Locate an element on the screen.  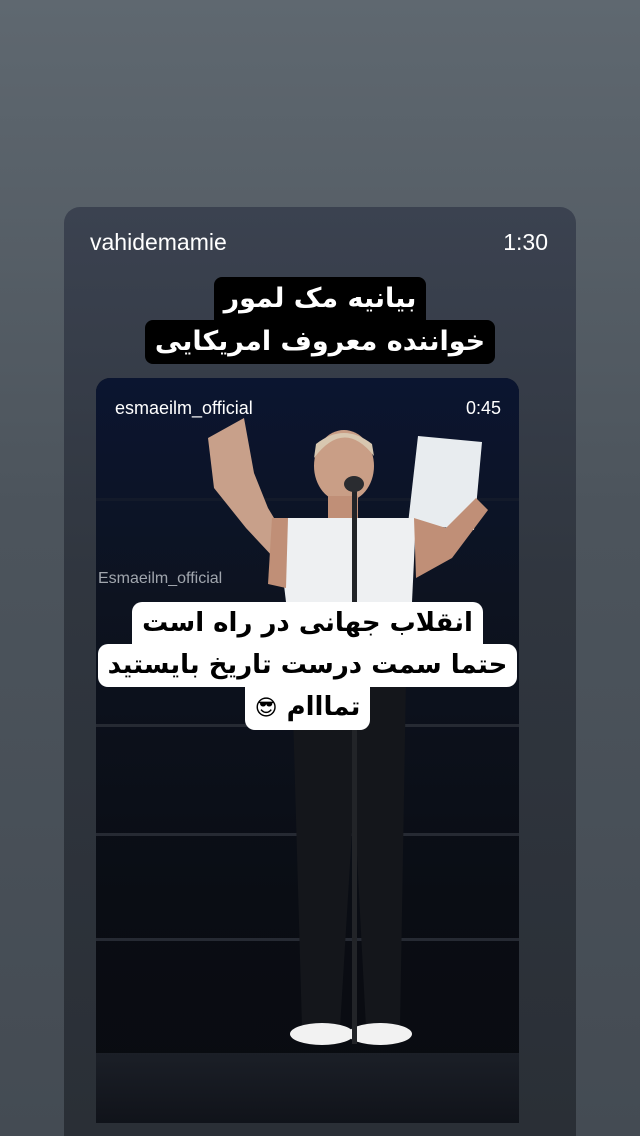
story-caption-line-2: خواننده معروف امریکایی is located at coordinates (320, 342).